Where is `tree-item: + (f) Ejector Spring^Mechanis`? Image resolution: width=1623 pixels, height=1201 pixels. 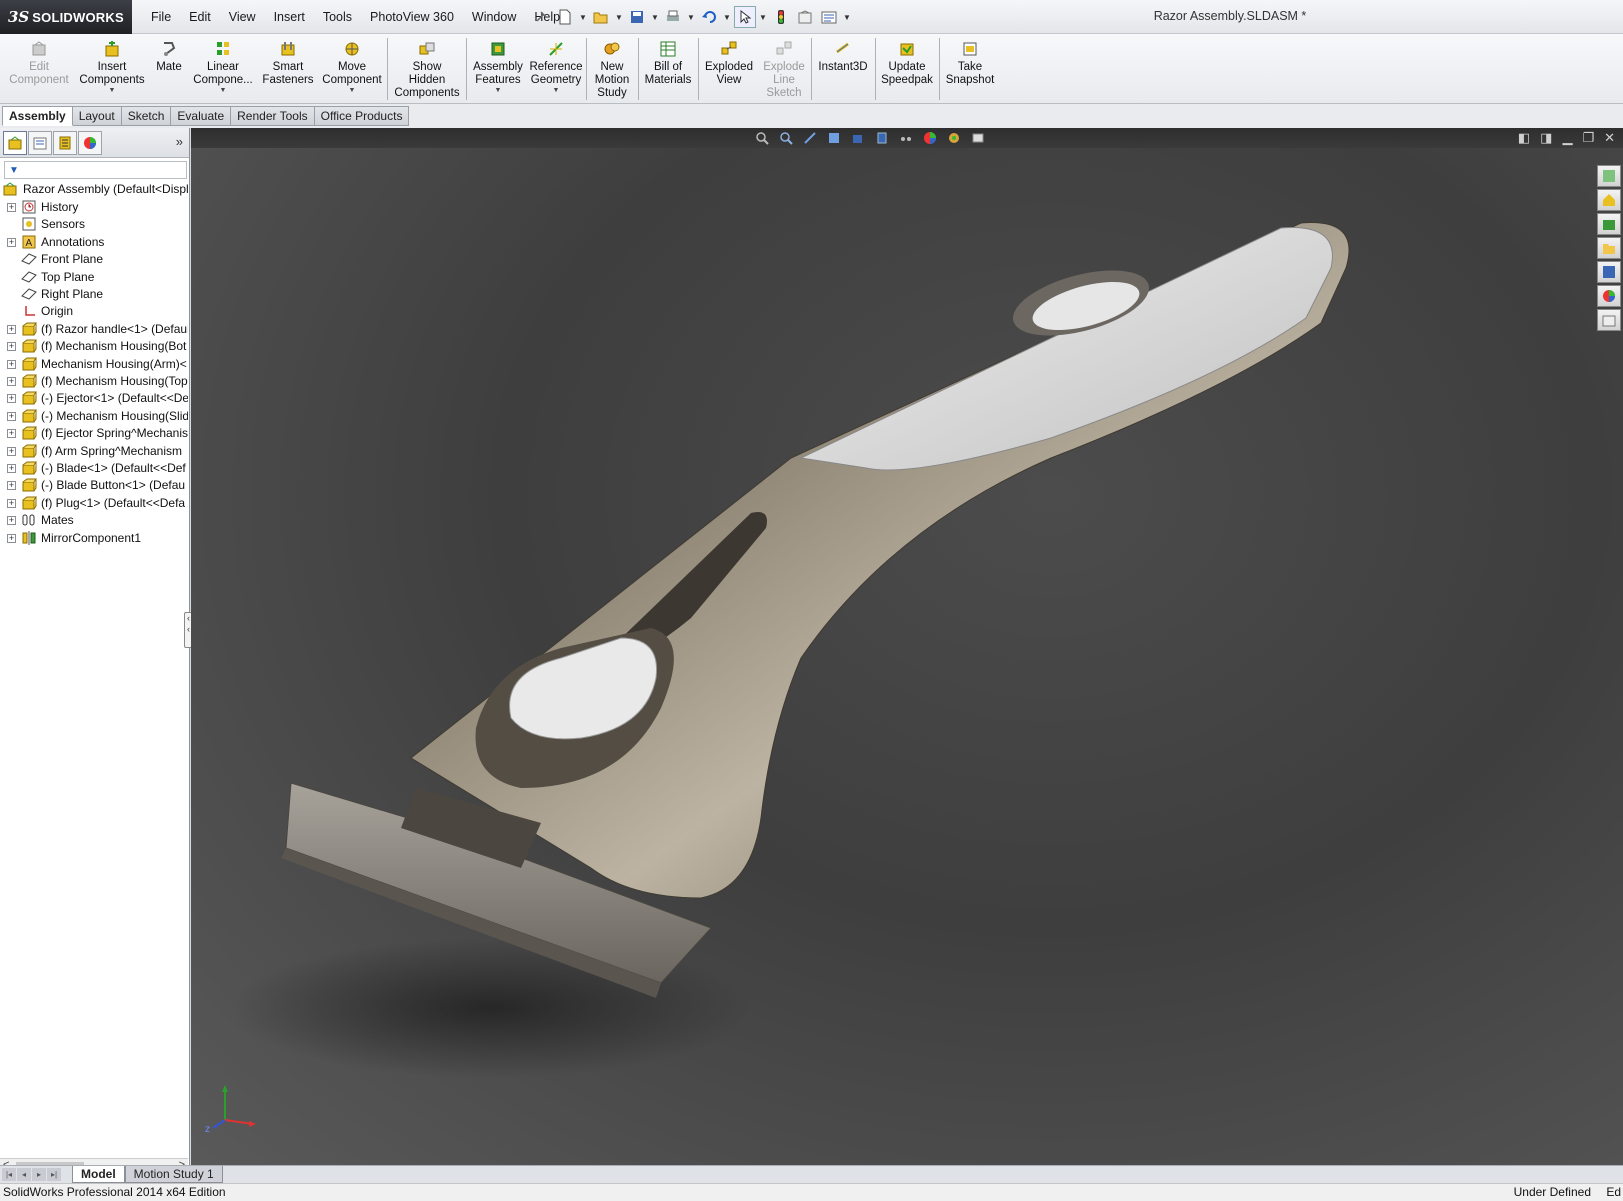 tree-item: + (f) Ejector Spring^Mechanis is located at coordinates (94, 433).